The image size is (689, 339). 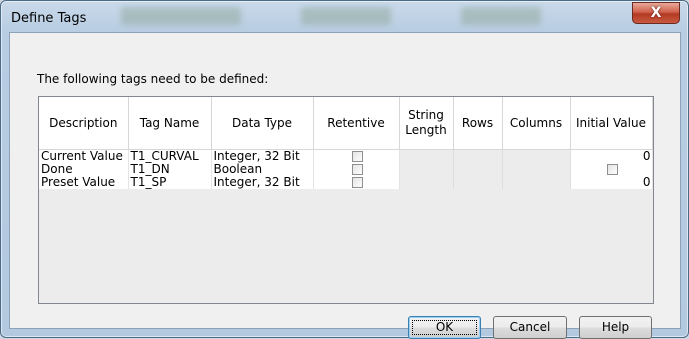 I want to click on help-button: Help, so click(x=615, y=327).